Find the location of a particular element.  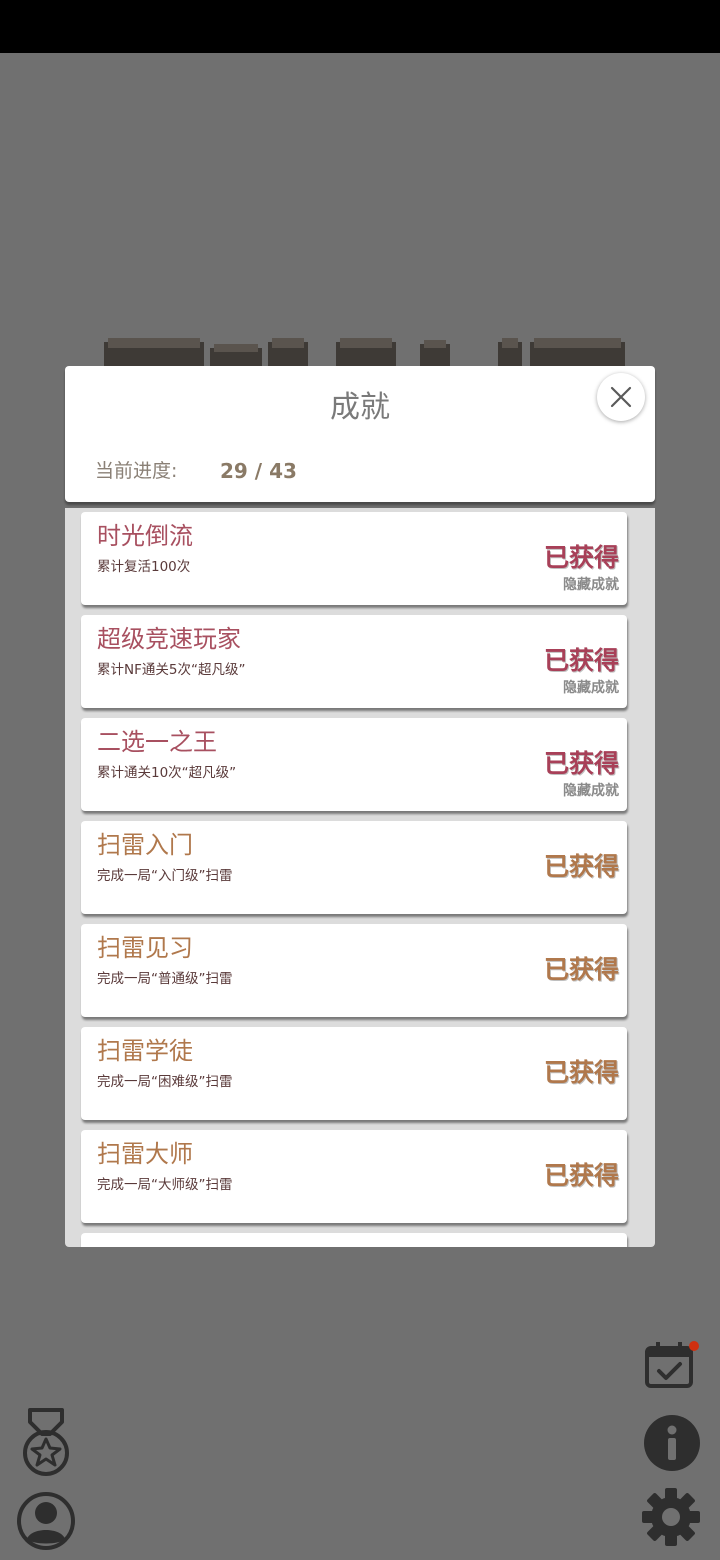

achievement-card: 扫雷见习 完成一局“普通级”扫雷 已获得 is located at coordinates (354, 970).